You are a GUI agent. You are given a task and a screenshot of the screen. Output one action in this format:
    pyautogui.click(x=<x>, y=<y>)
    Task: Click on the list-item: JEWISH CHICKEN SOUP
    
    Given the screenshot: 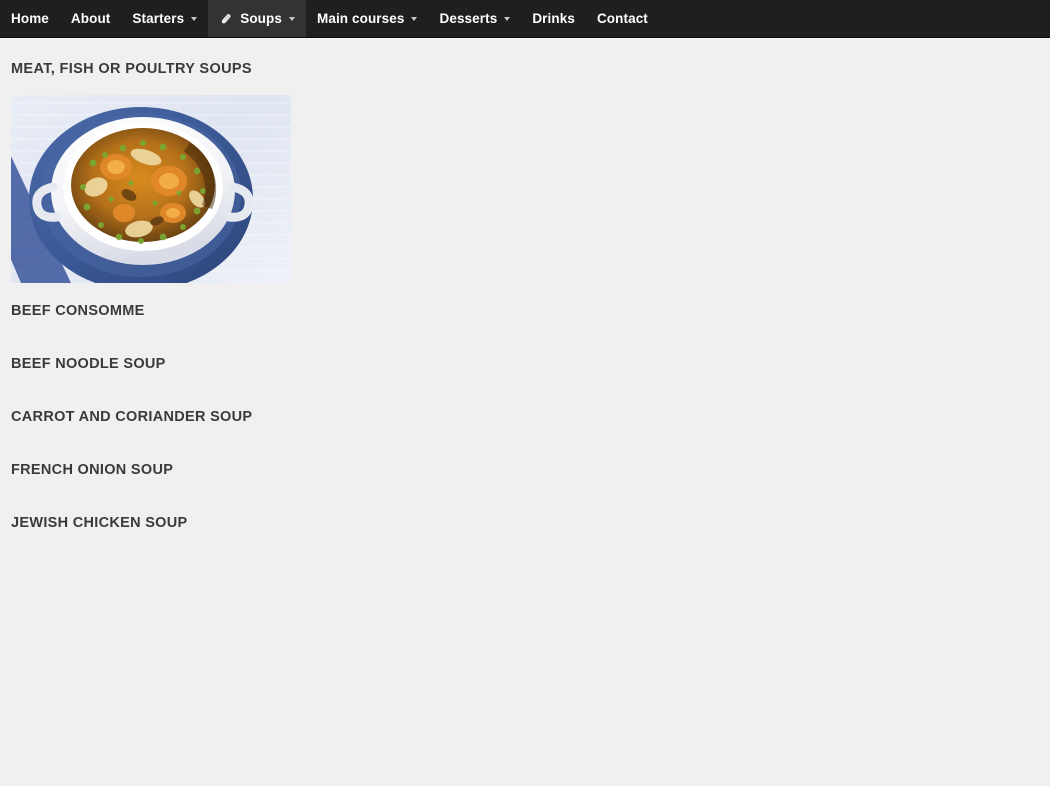 What is the action you would take?
    pyautogui.click(x=268, y=542)
    